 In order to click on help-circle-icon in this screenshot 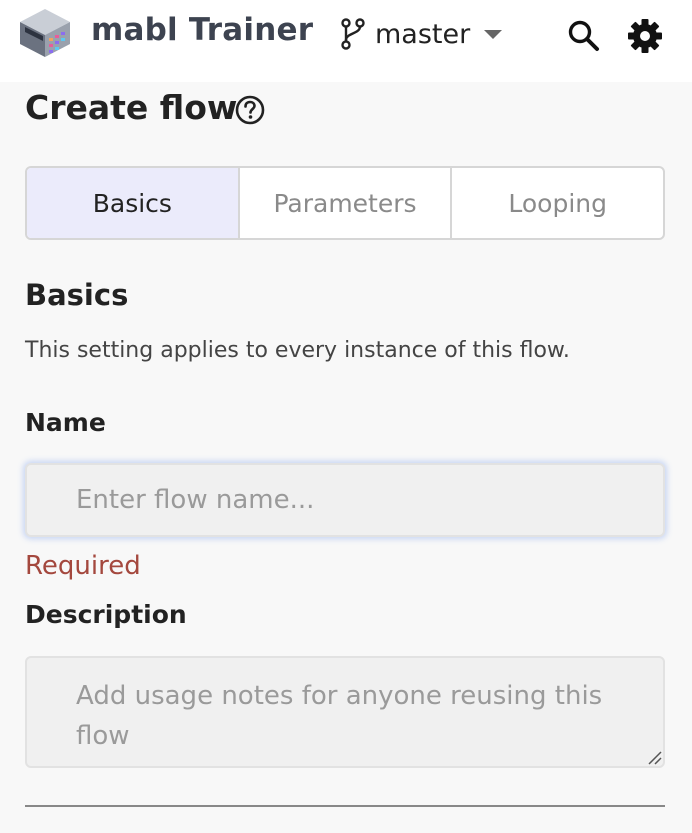, I will do `click(250, 110)`.